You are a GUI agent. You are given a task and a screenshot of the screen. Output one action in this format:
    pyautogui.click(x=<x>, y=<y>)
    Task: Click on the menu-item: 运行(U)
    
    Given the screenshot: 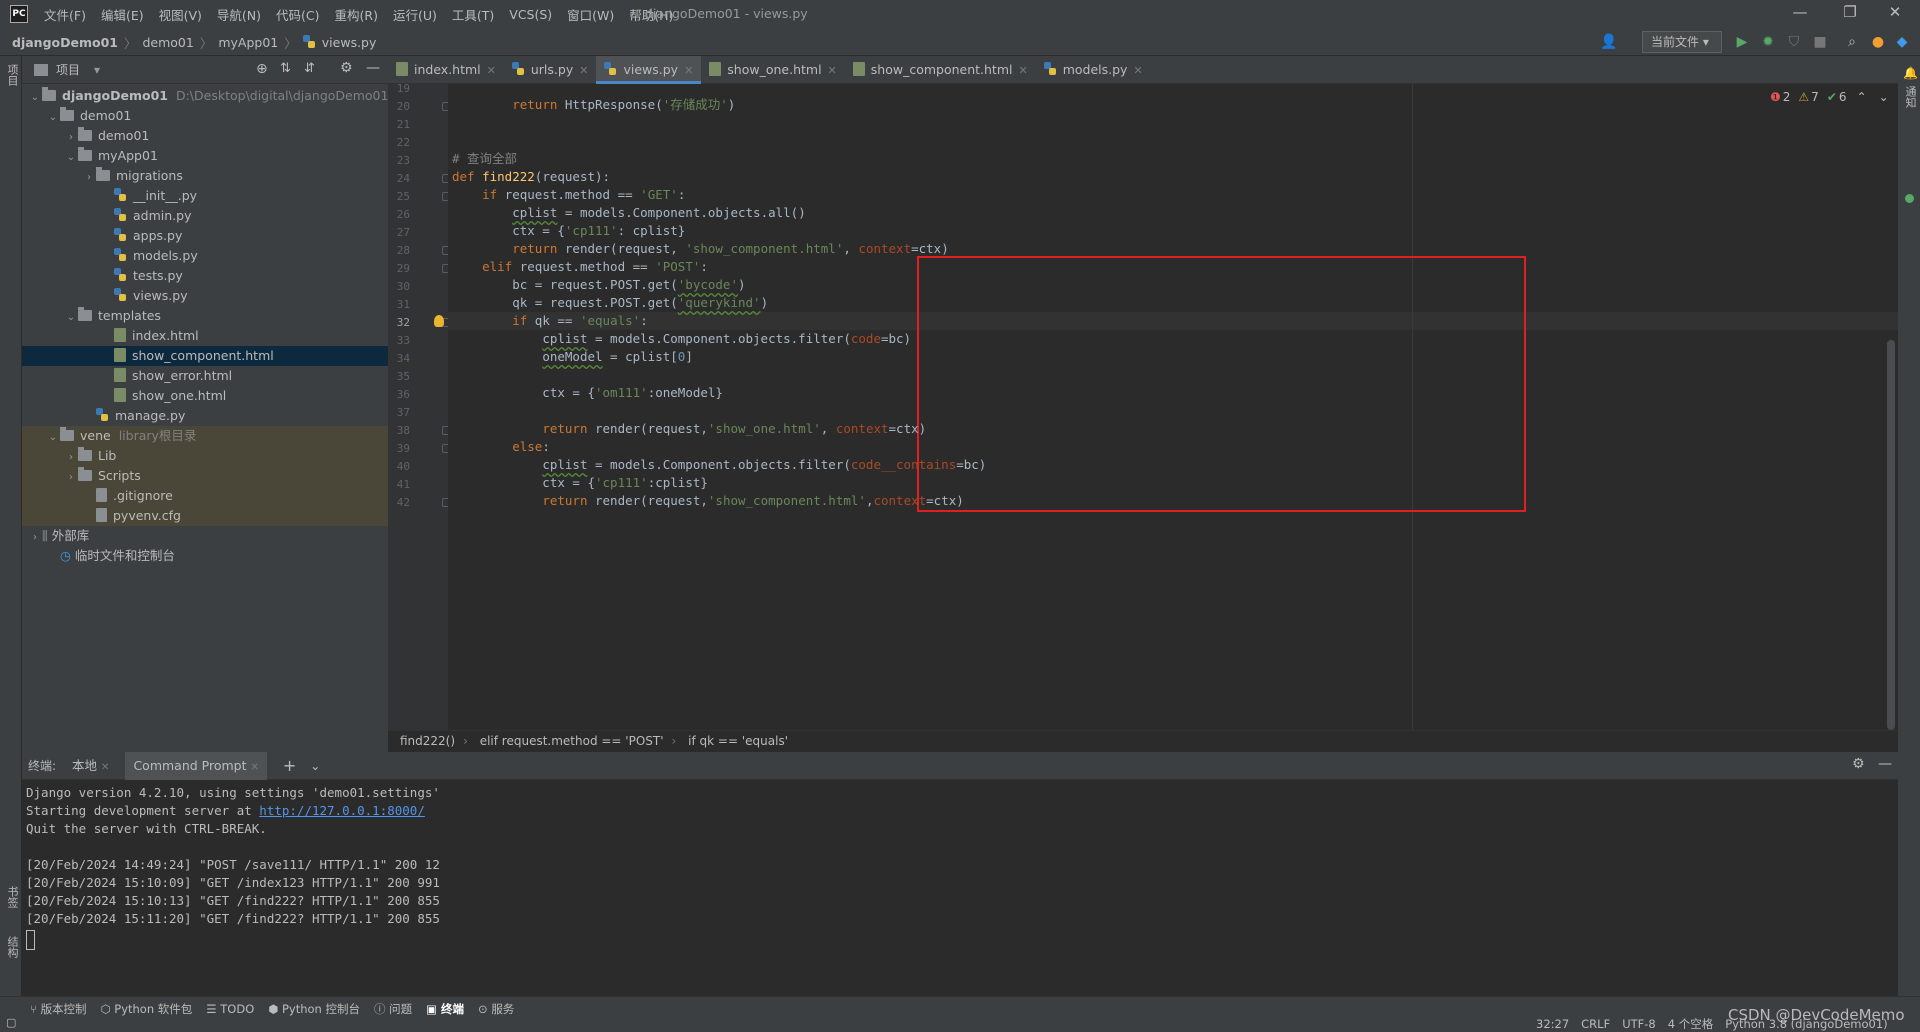 What is the action you would take?
    pyautogui.click(x=415, y=14)
    